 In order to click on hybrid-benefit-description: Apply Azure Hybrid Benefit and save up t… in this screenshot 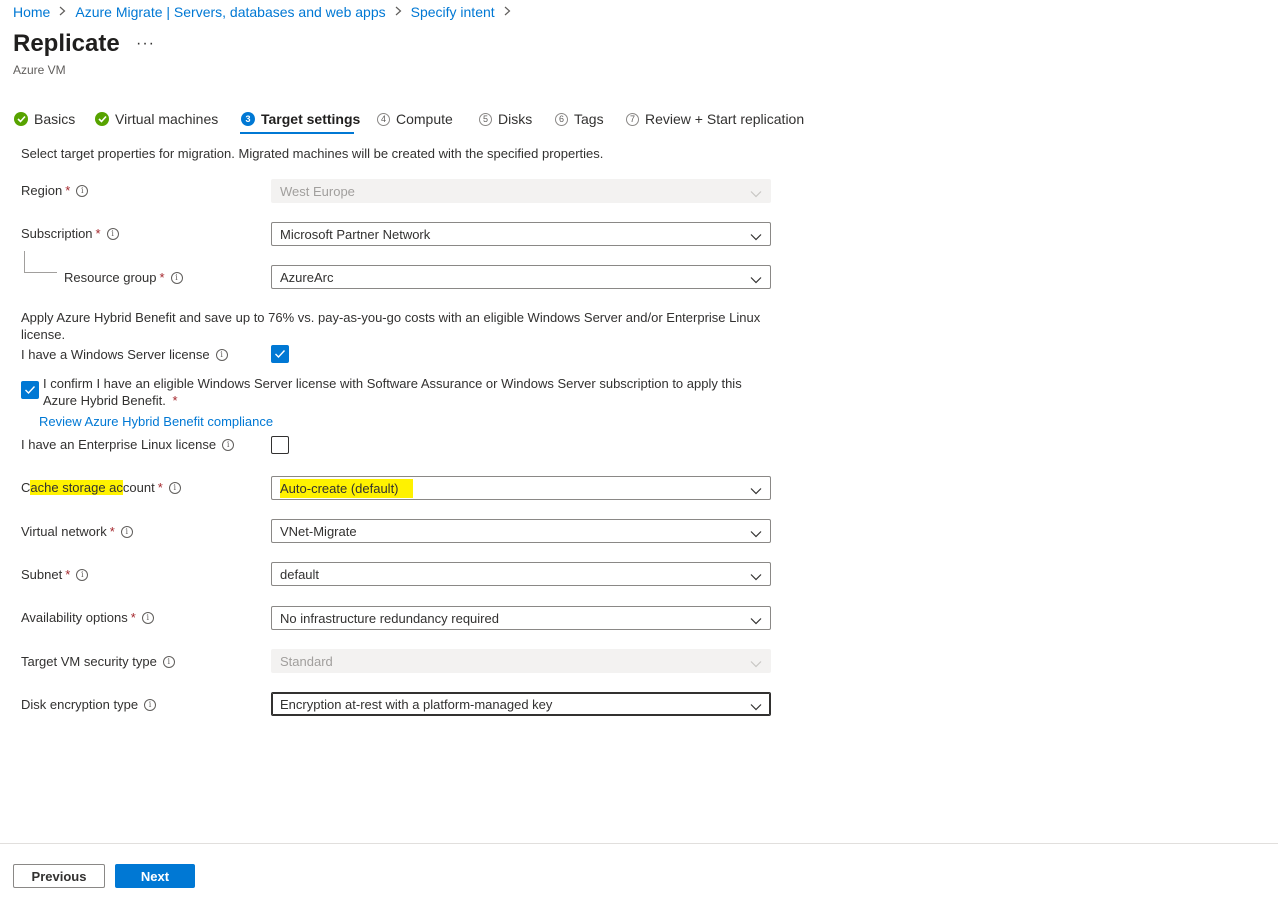, I will do `click(391, 326)`.